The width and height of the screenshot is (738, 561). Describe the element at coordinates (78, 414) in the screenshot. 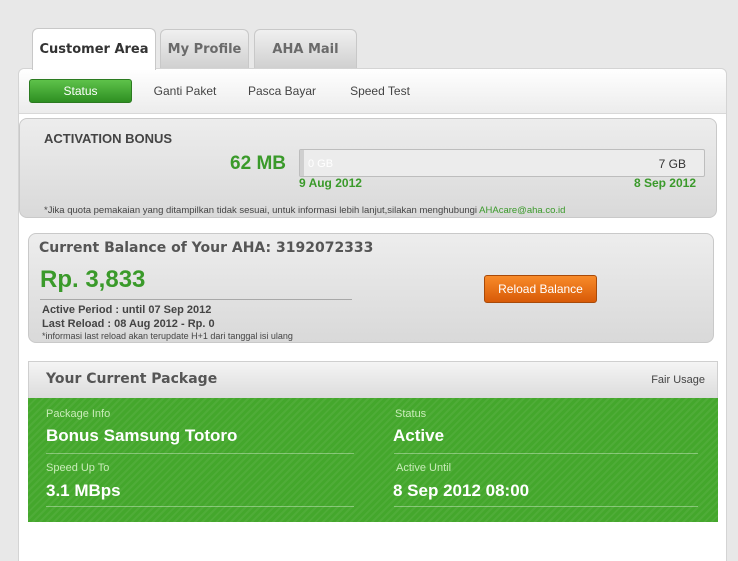

I see `package-info-label: Package Info` at that location.